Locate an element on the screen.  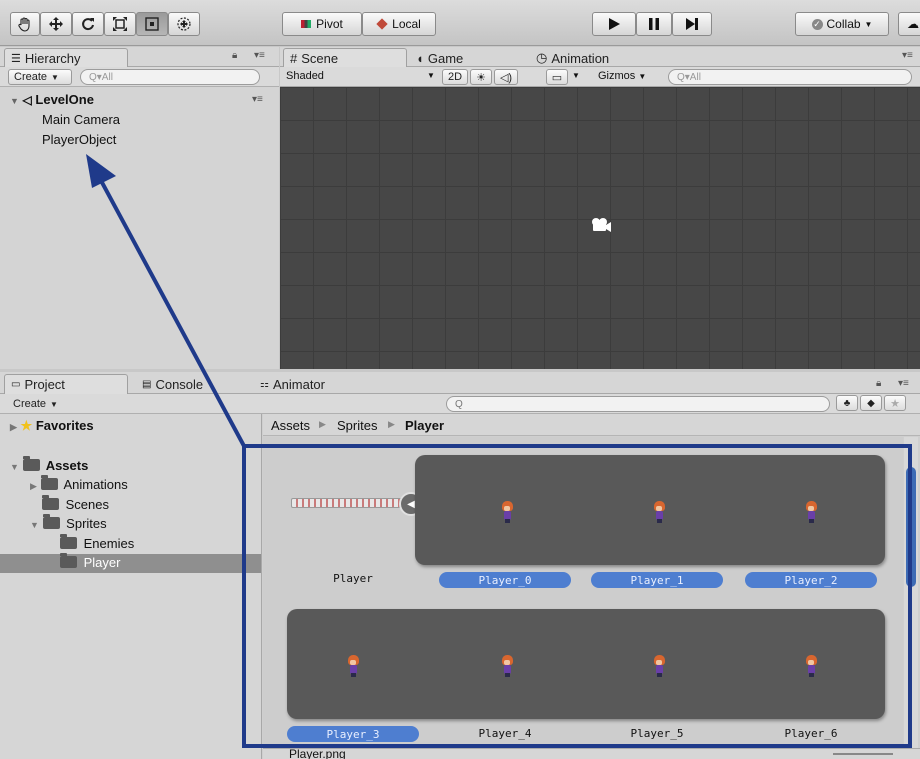
scale-tool-icon is located at coordinates (120, 24).